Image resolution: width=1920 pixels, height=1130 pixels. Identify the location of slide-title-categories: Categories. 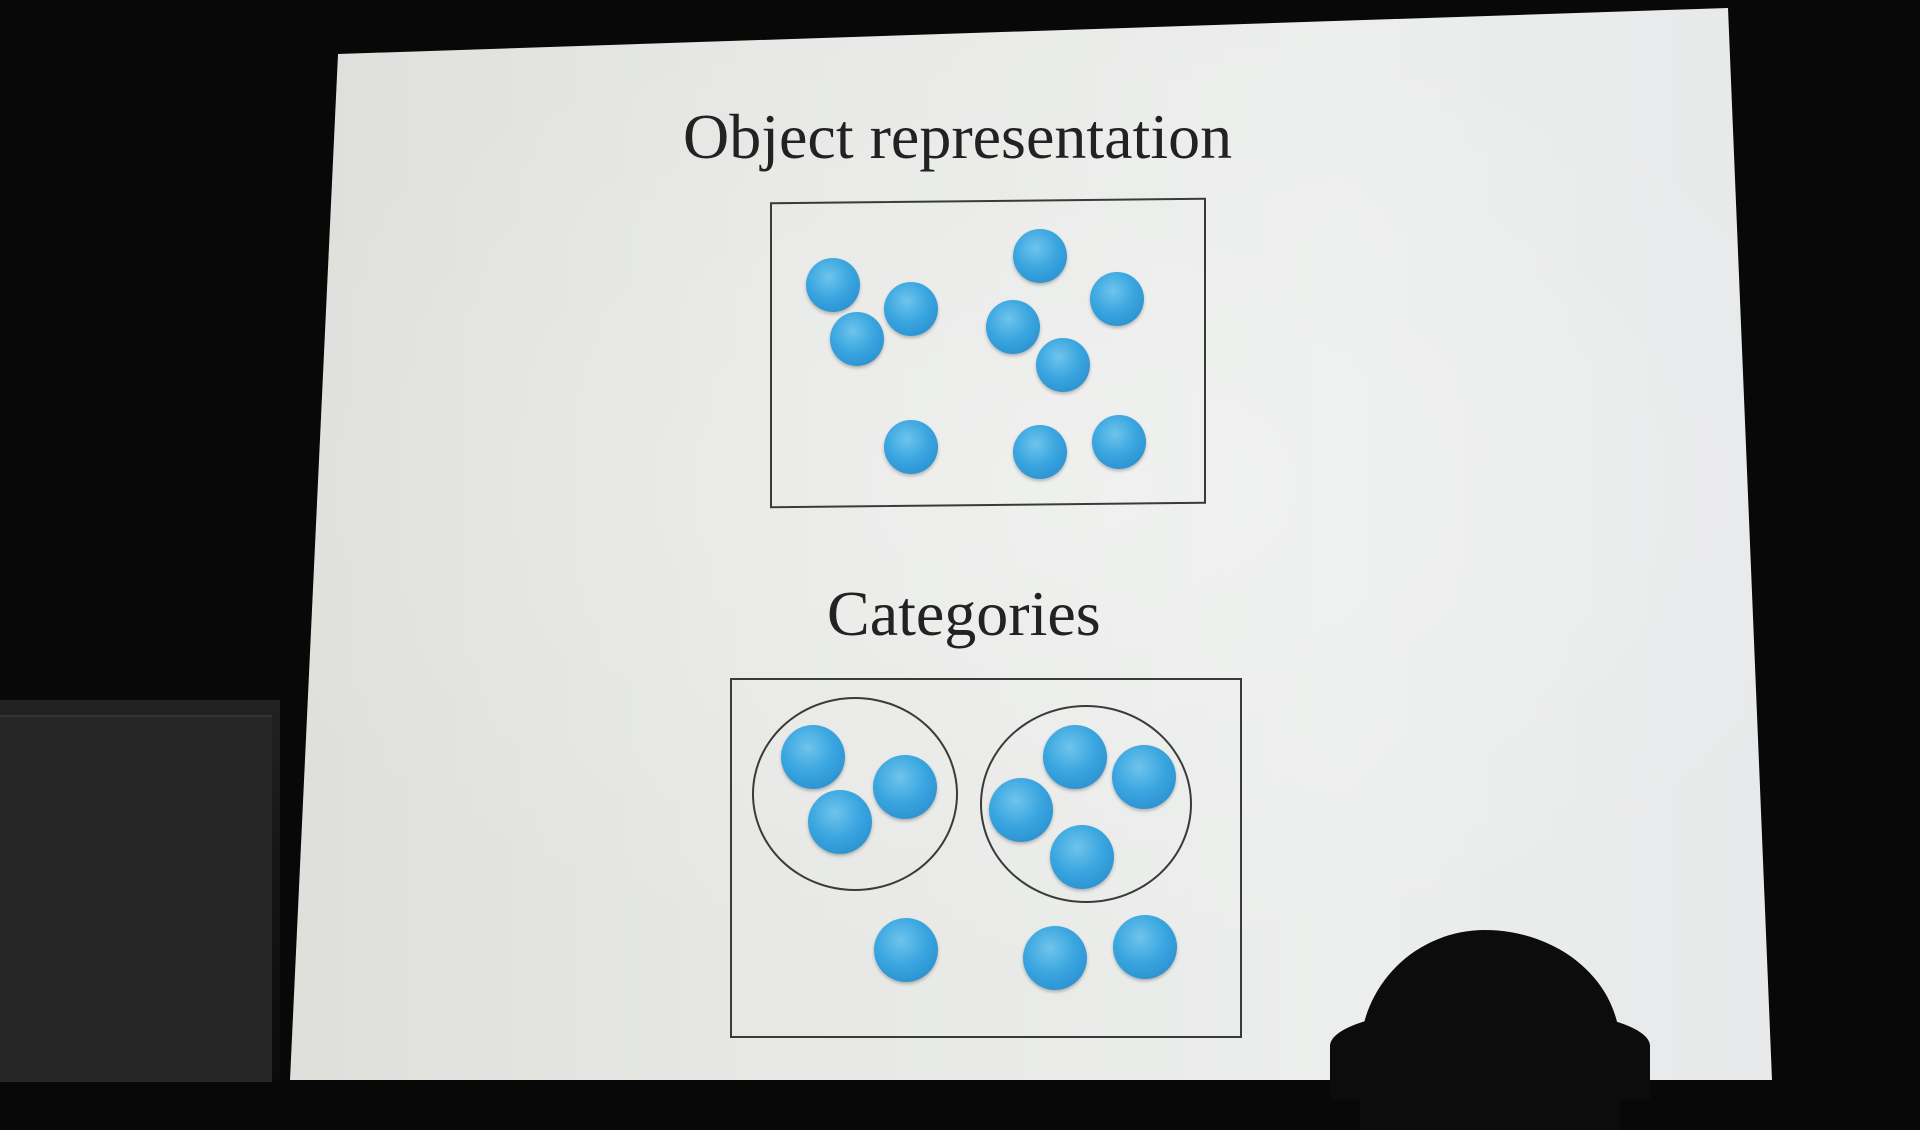
(964, 613).